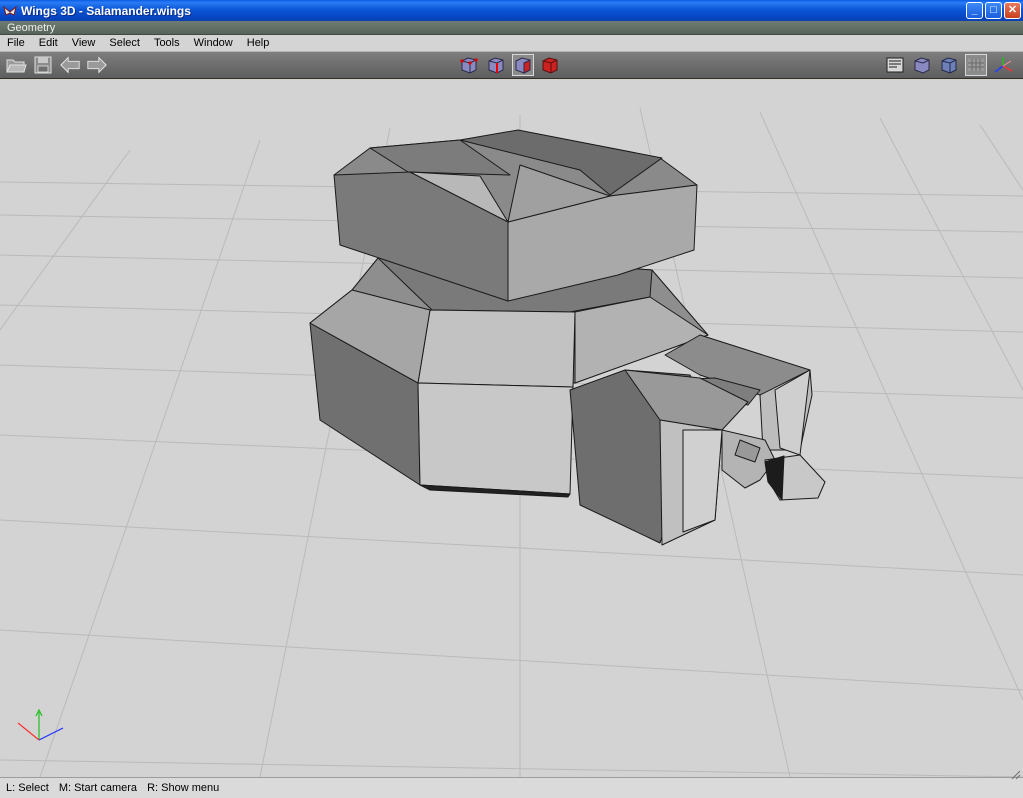  I want to click on redo-button, so click(97, 65).